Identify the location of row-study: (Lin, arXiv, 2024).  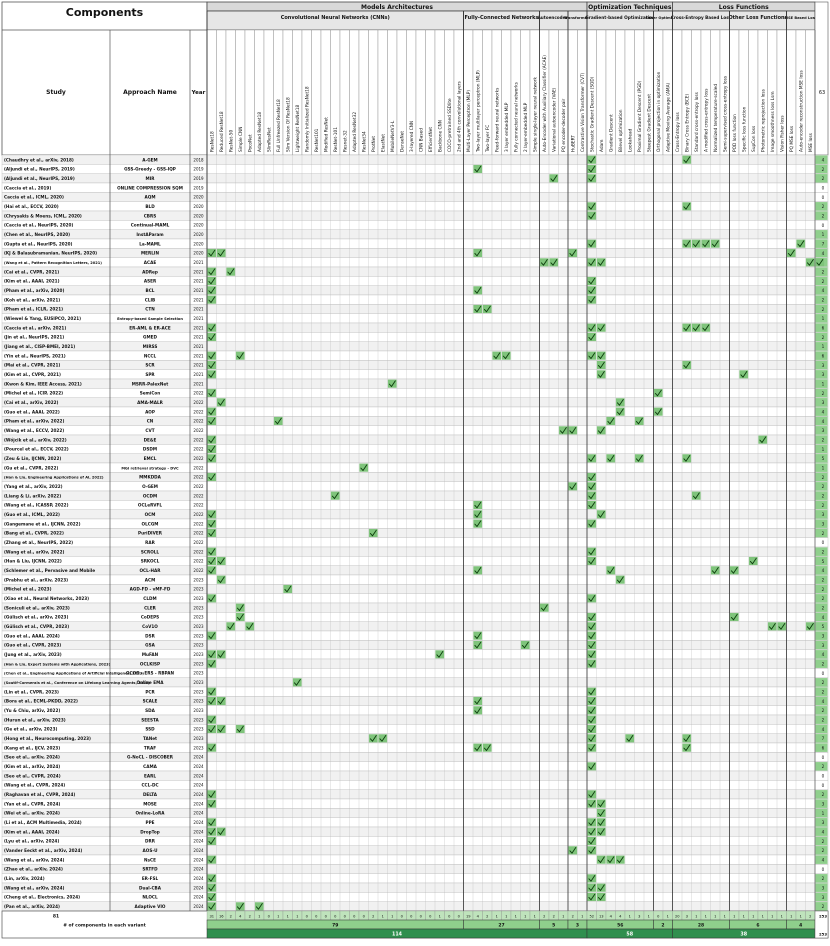
(24, 878).